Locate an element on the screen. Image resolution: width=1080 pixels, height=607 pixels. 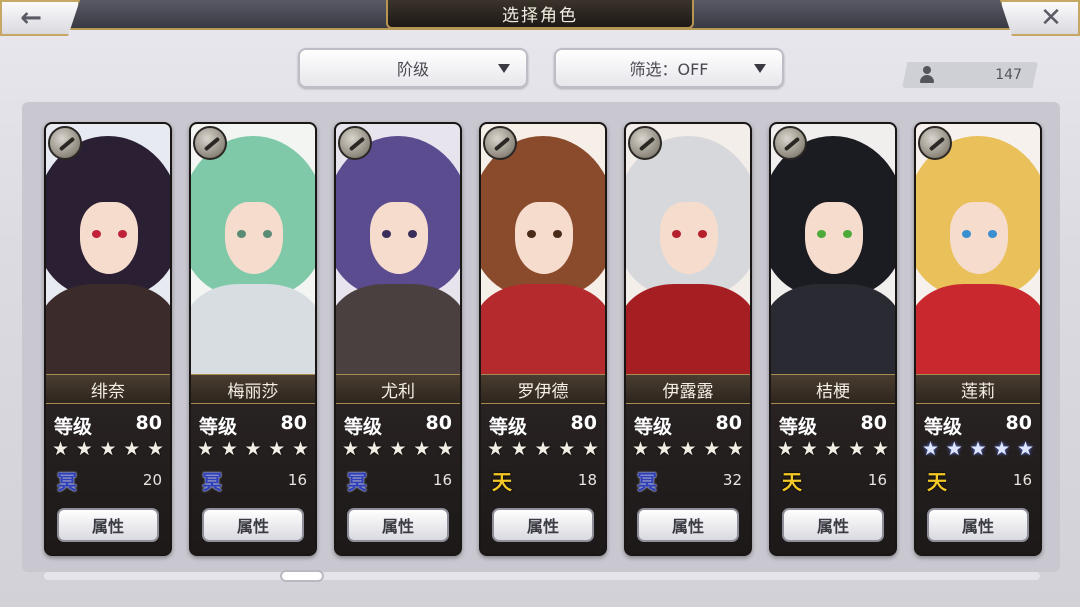
character-card: 尤利 等级 80 ★ ★ ★ ★ ★ 冥 16 属性 is located at coordinates (398, 339).